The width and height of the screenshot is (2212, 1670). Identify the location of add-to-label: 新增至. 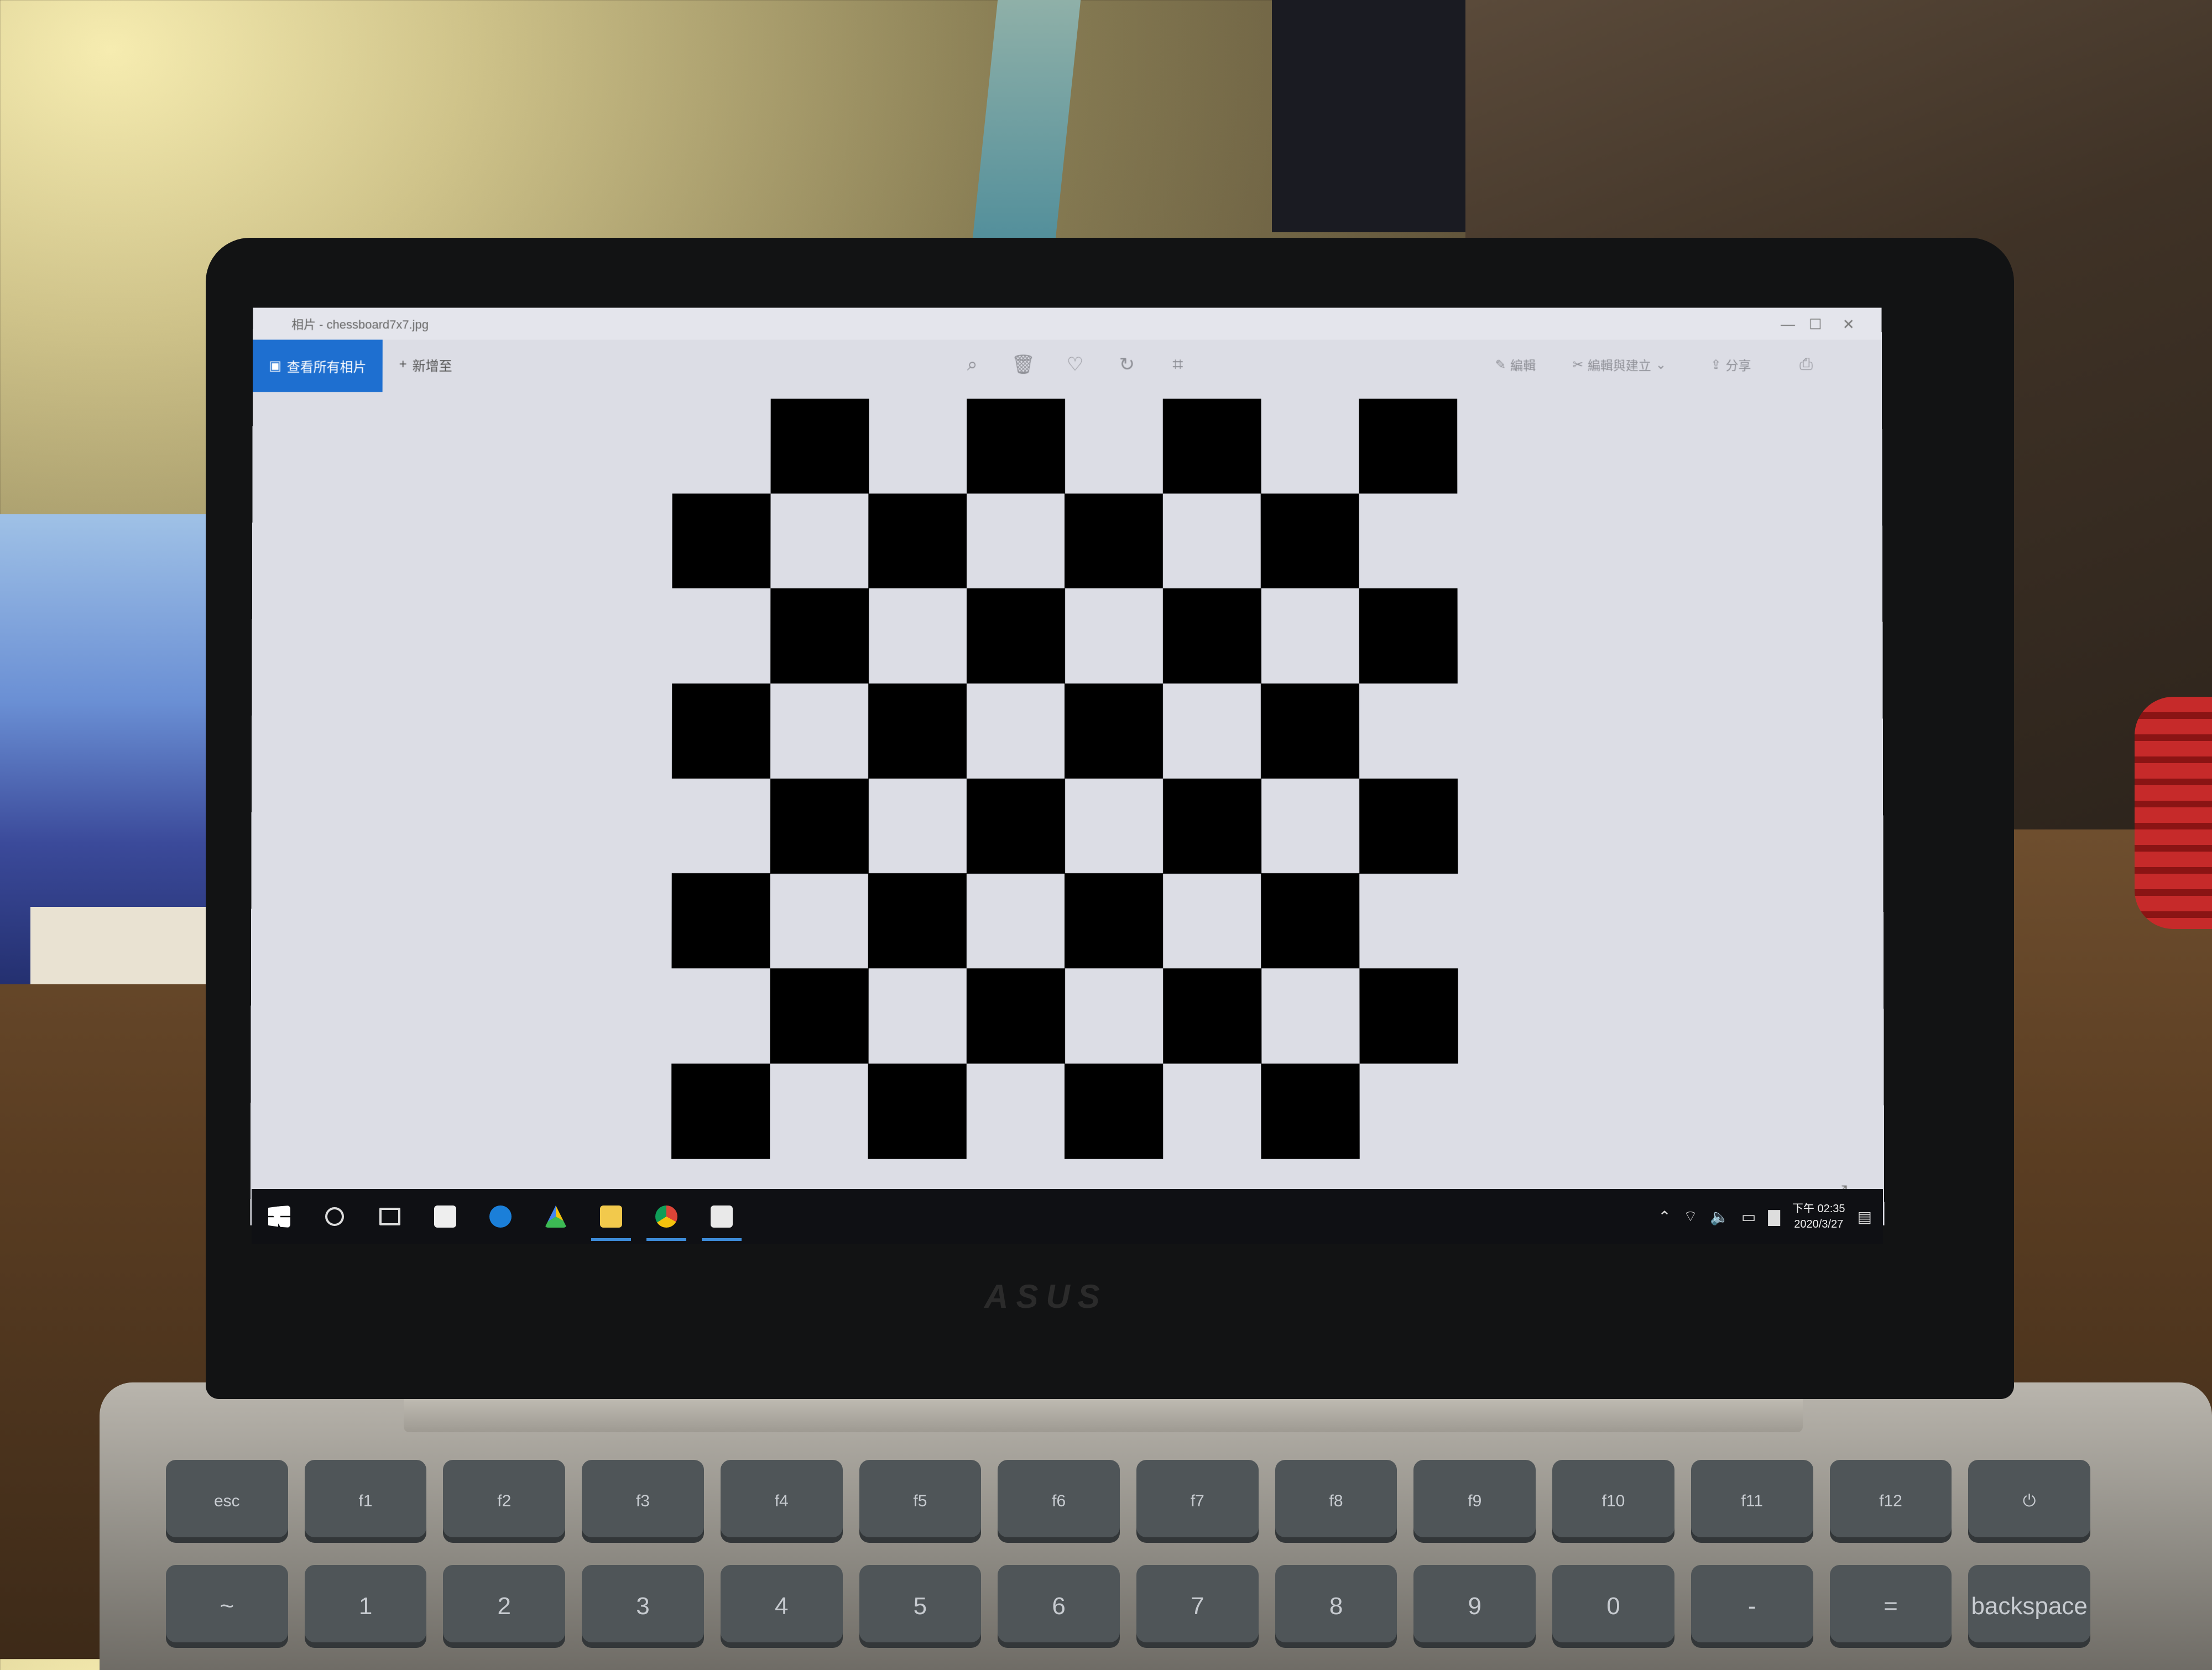
(432, 366).